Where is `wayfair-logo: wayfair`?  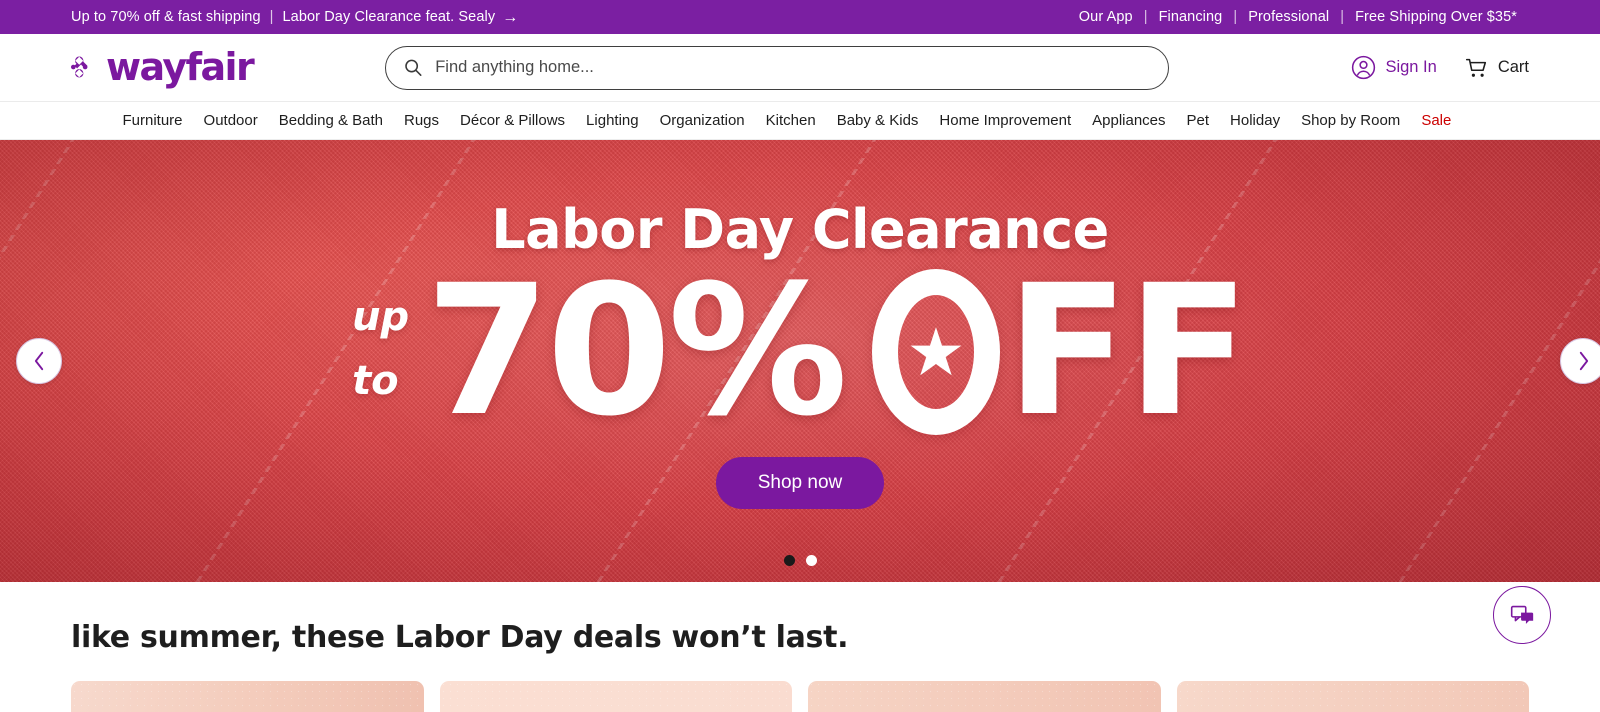 wayfair-logo: wayfair is located at coordinates (163, 67).